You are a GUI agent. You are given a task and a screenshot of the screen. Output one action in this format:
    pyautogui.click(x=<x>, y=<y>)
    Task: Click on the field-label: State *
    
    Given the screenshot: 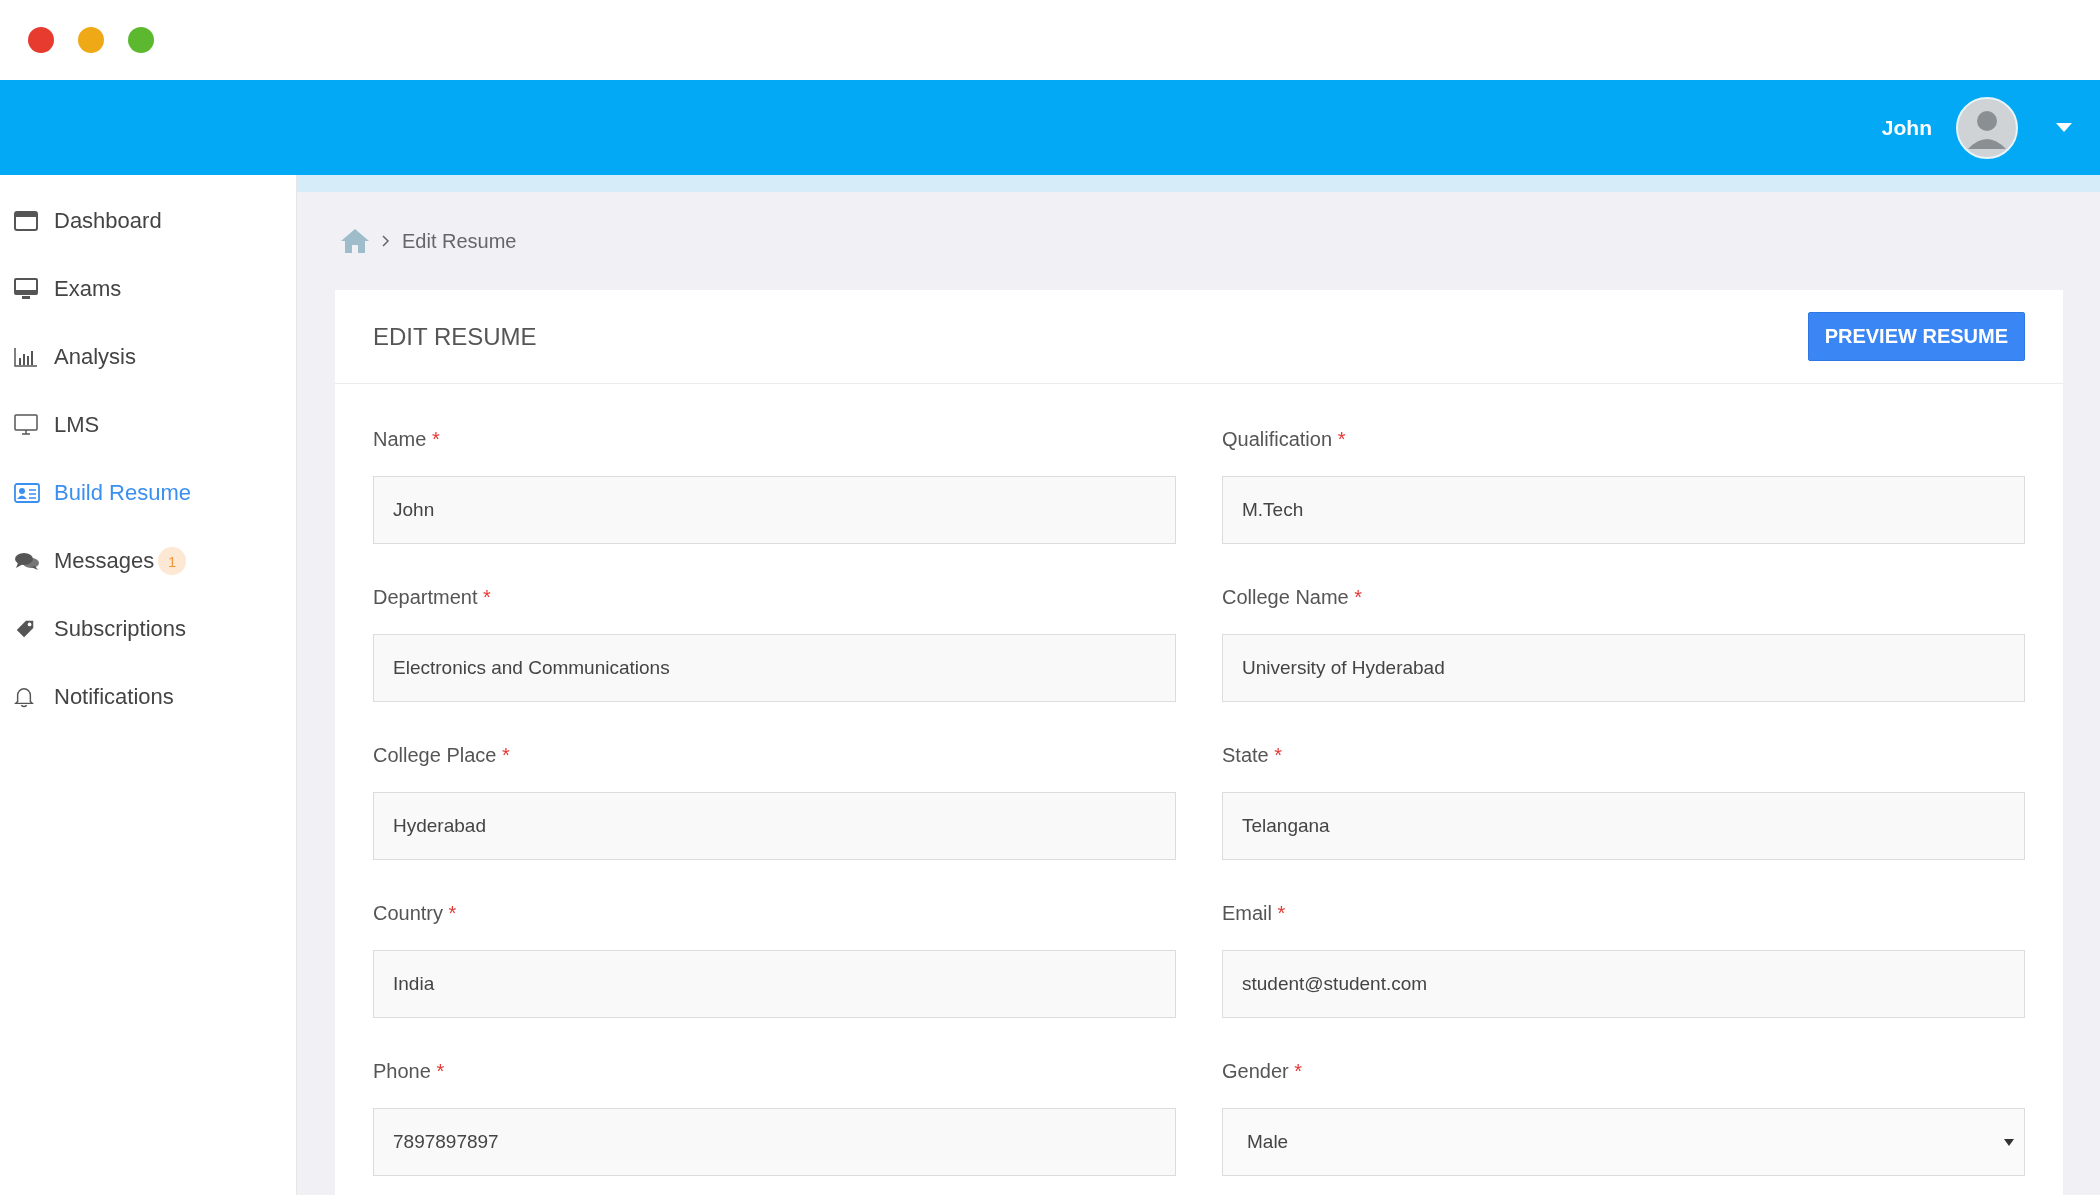 What is the action you would take?
    pyautogui.click(x=1253, y=755)
    